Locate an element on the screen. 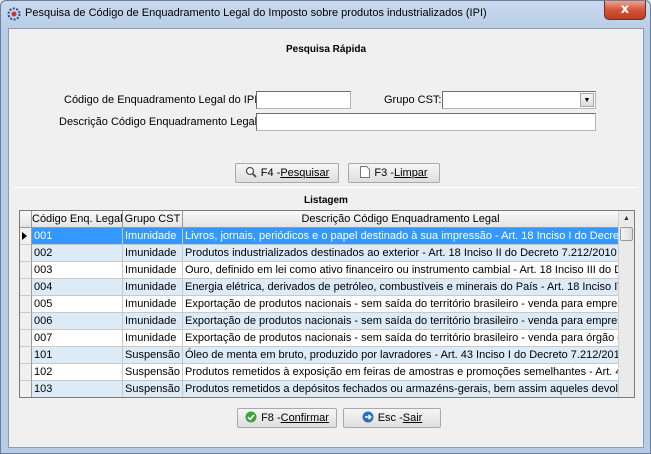  cell-codigo: 002 is located at coordinates (77, 253).